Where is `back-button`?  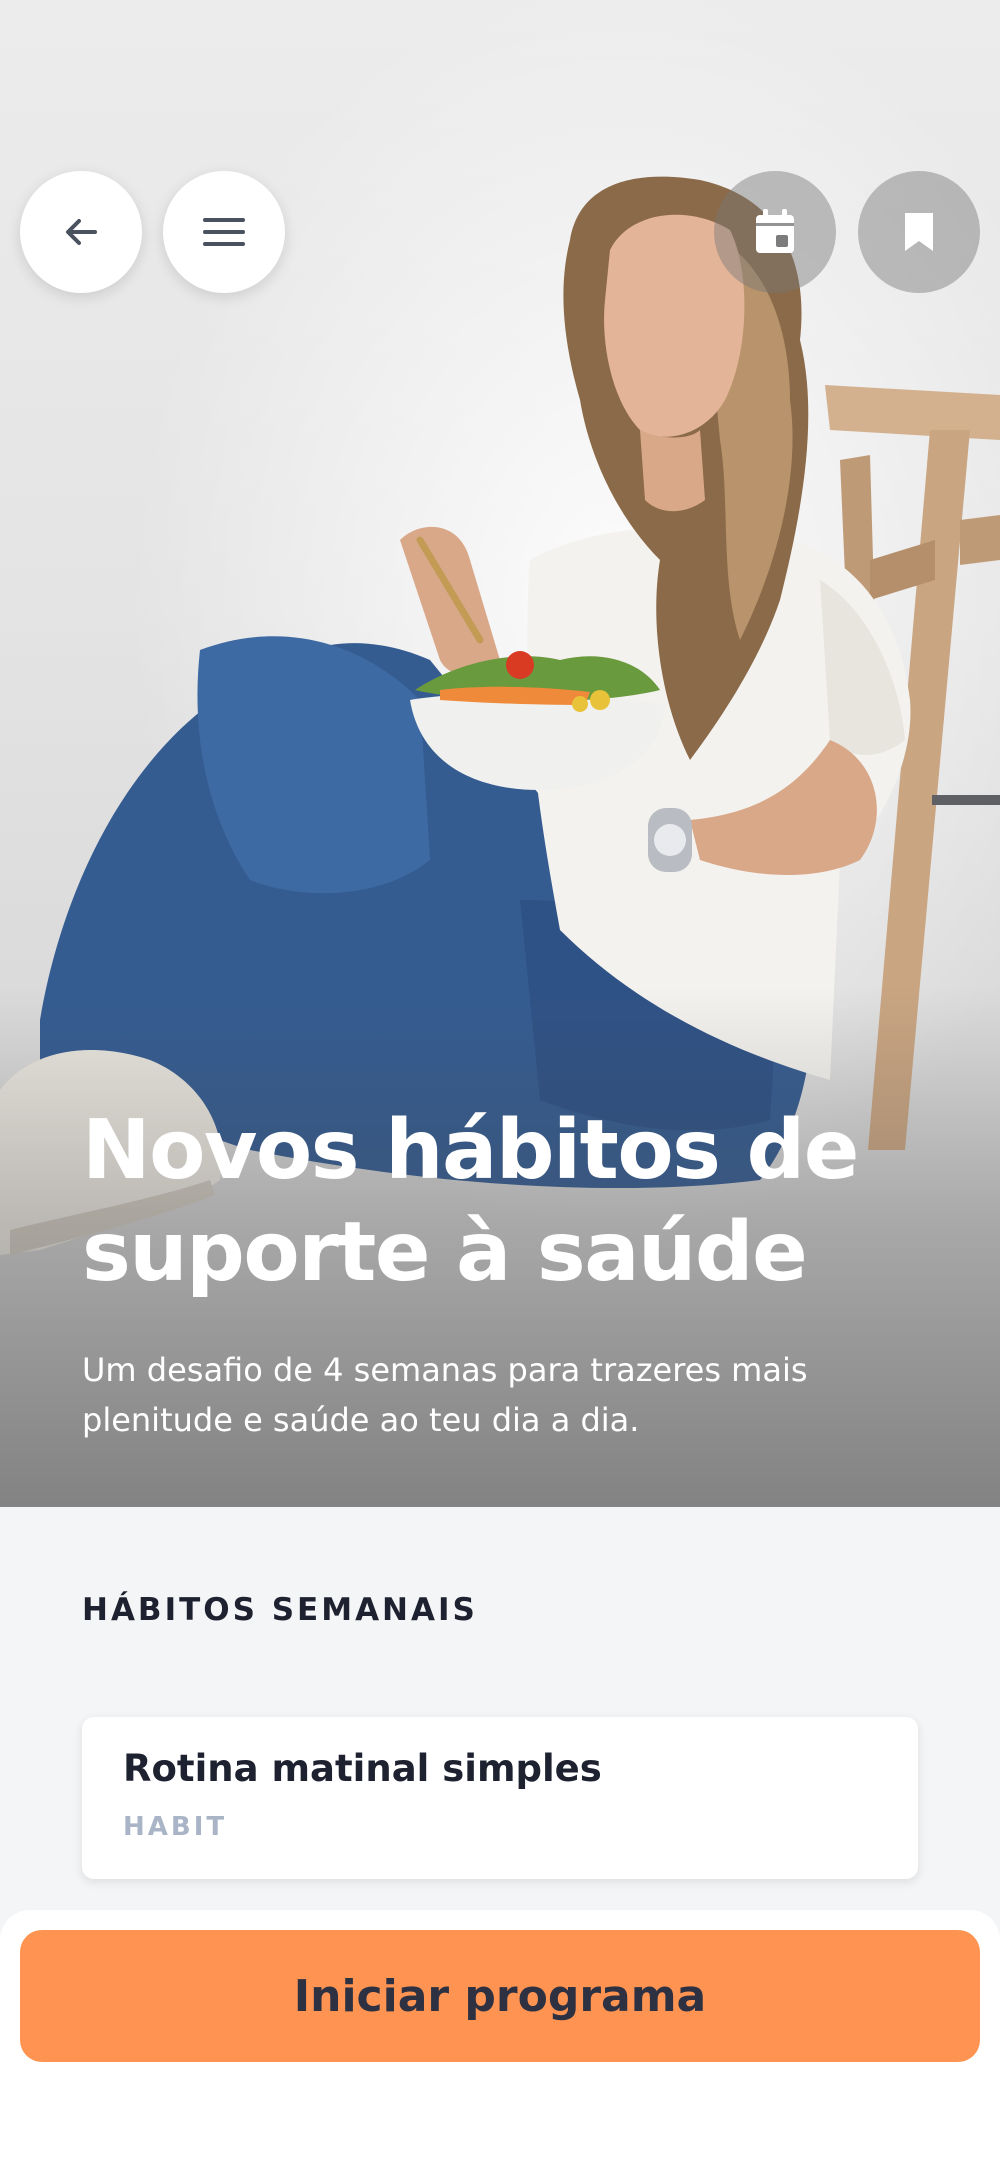
back-button is located at coordinates (81, 232).